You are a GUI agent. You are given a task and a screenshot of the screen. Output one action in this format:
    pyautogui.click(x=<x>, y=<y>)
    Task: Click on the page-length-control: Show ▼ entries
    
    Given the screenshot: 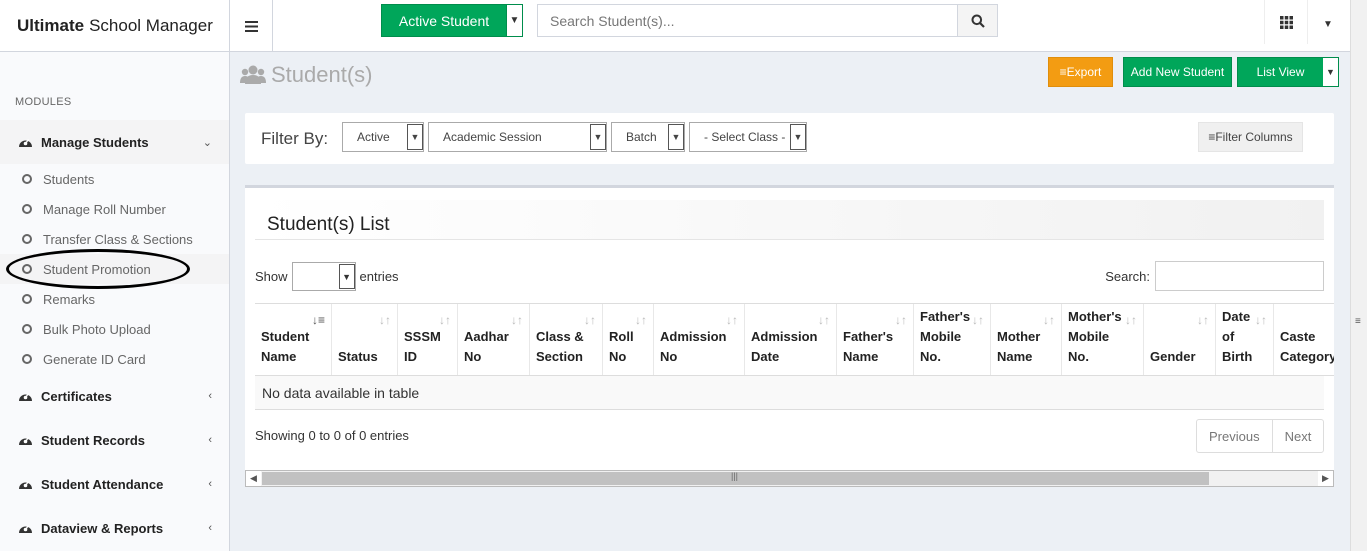 What is the action you would take?
    pyautogui.click(x=327, y=276)
    